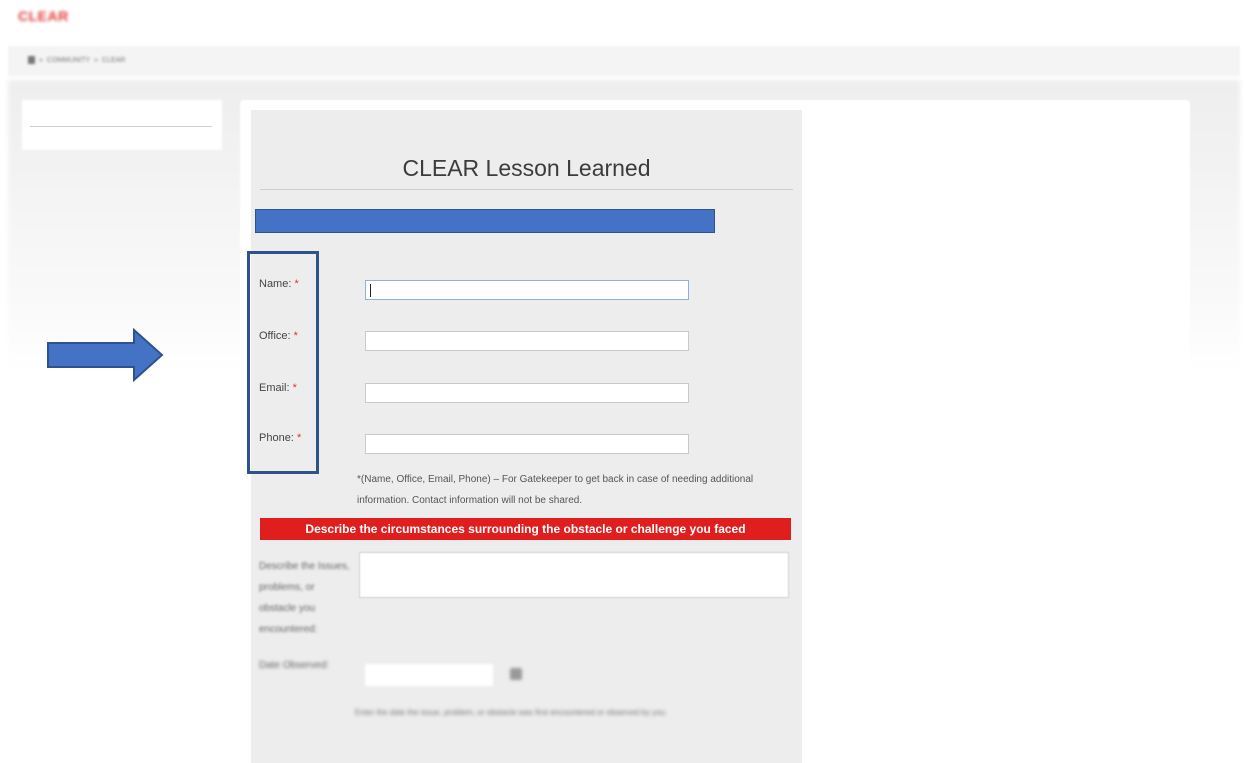 Image resolution: width=1245 pixels, height=763 pixels. I want to click on office-input, so click(527, 341).